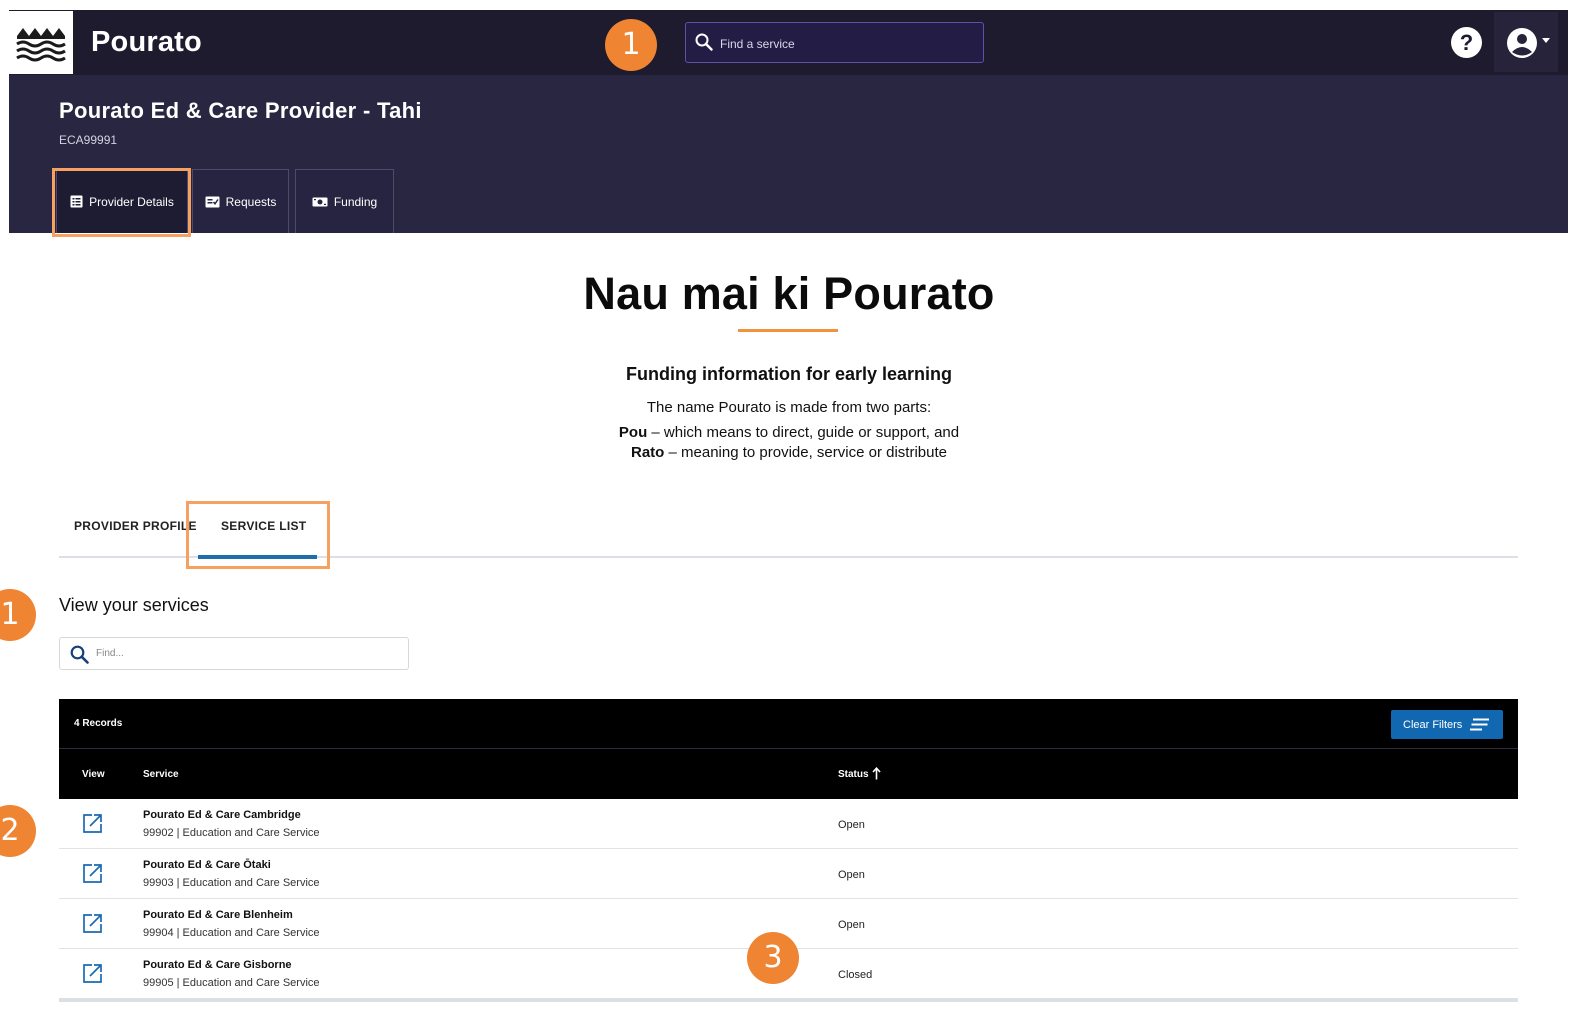 This screenshot has width=1578, height=1016. Describe the element at coordinates (320, 201) in the screenshot. I see `money-icon` at that location.